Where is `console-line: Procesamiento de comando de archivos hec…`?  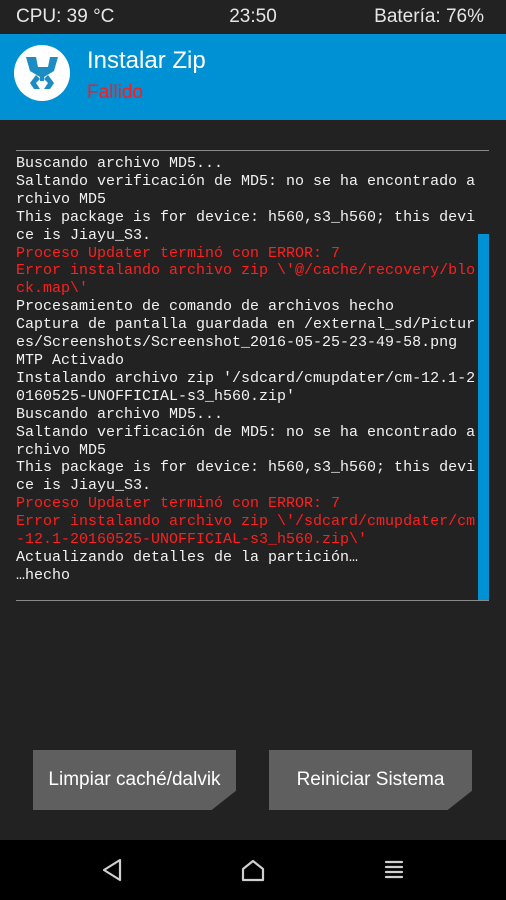 console-line: Procesamiento de comando de archivos hec… is located at coordinates (205, 307).